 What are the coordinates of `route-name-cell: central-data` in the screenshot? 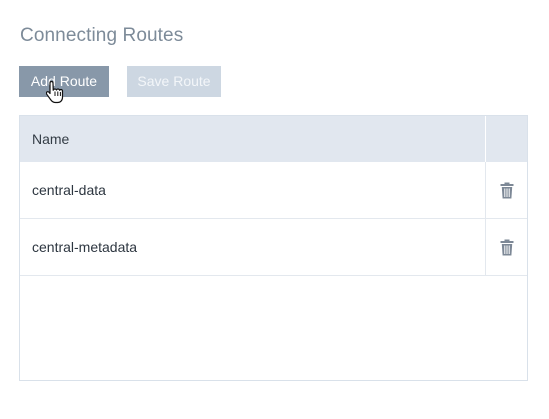 It's located at (253, 190).